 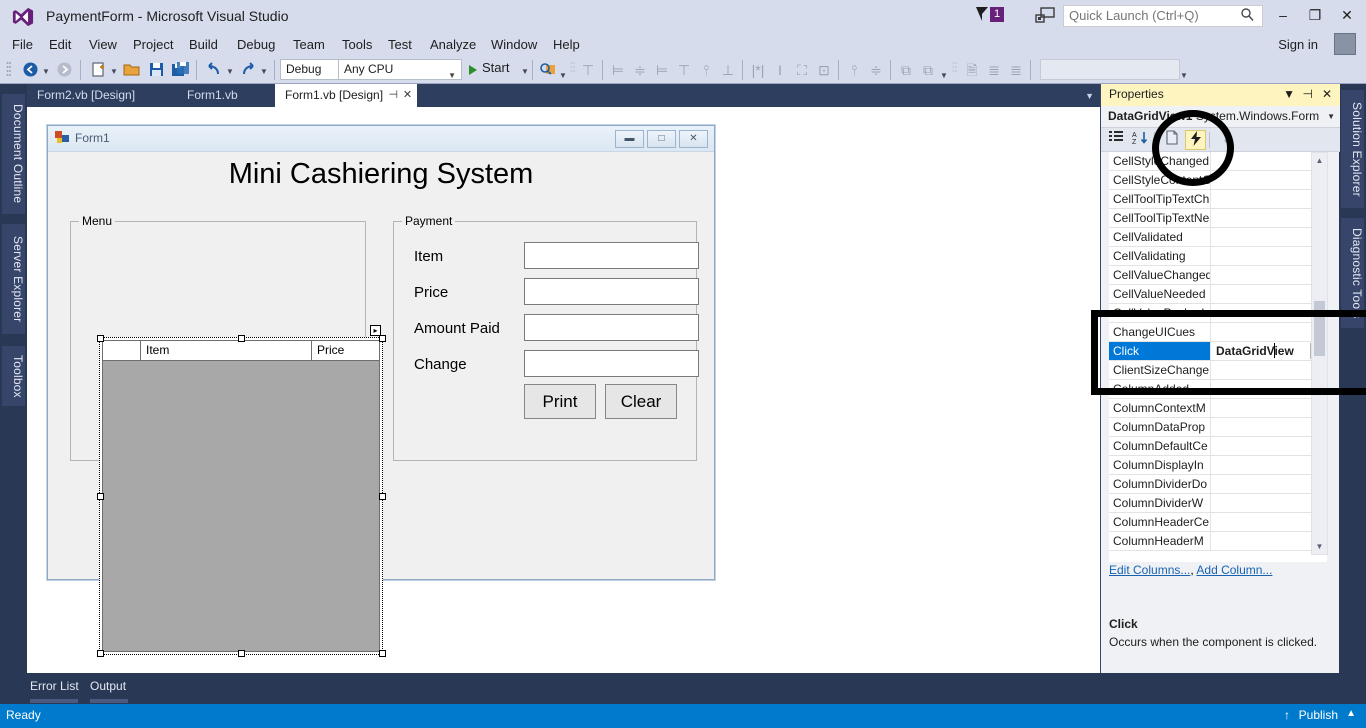 I want to click on doc-tab-form2-design: Form2.vb [Design], so click(x=86, y=95).